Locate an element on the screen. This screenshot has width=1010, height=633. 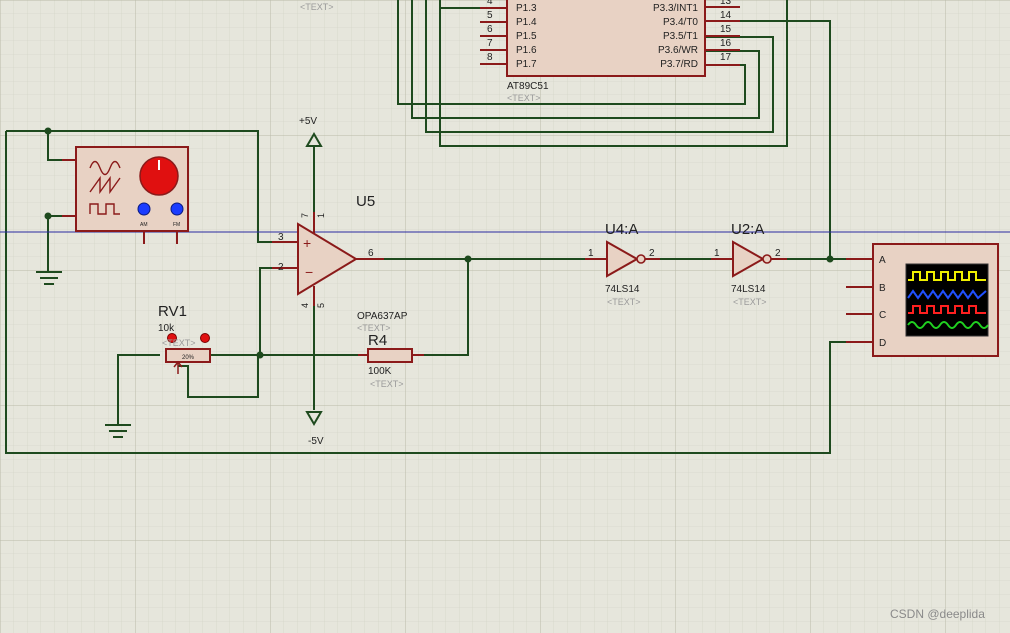
u2a-part: 74LS14 is located at coordinates (748, 289).